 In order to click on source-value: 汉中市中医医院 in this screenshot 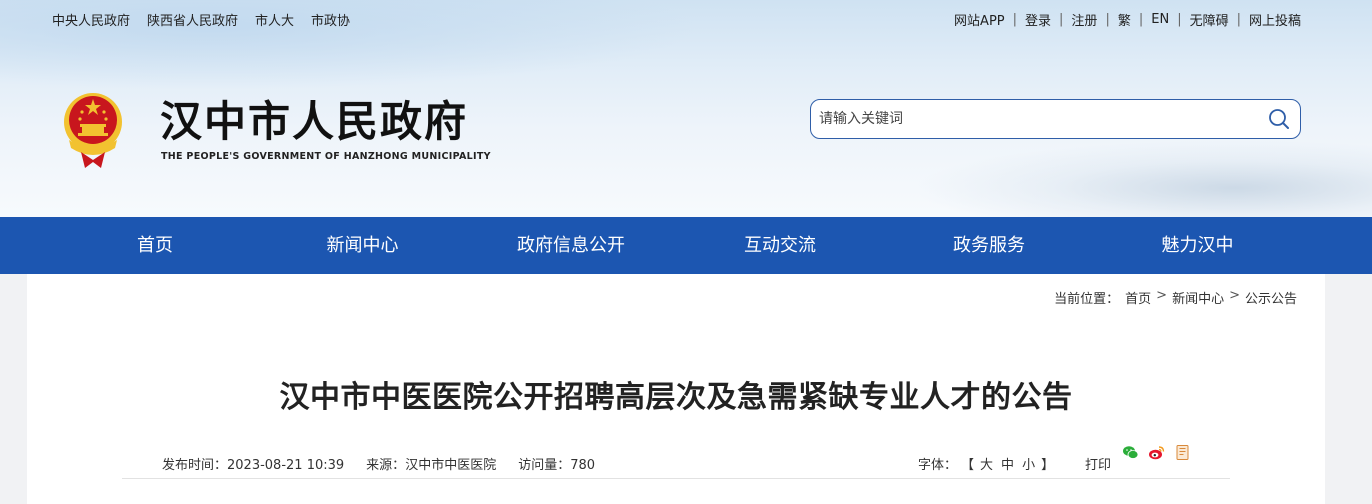, I will do `click(451, 465)`.